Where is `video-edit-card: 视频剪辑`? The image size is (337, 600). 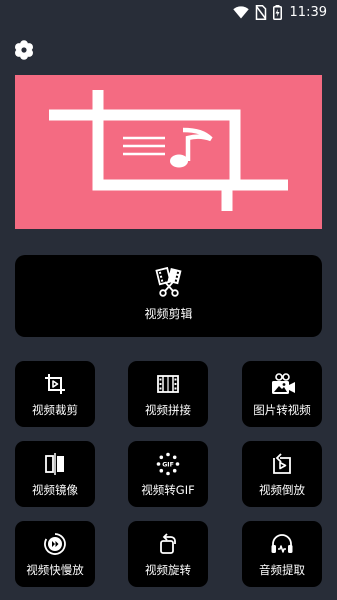 video-edit-card: 视频剪辑 is located at coordinates (168, 296).